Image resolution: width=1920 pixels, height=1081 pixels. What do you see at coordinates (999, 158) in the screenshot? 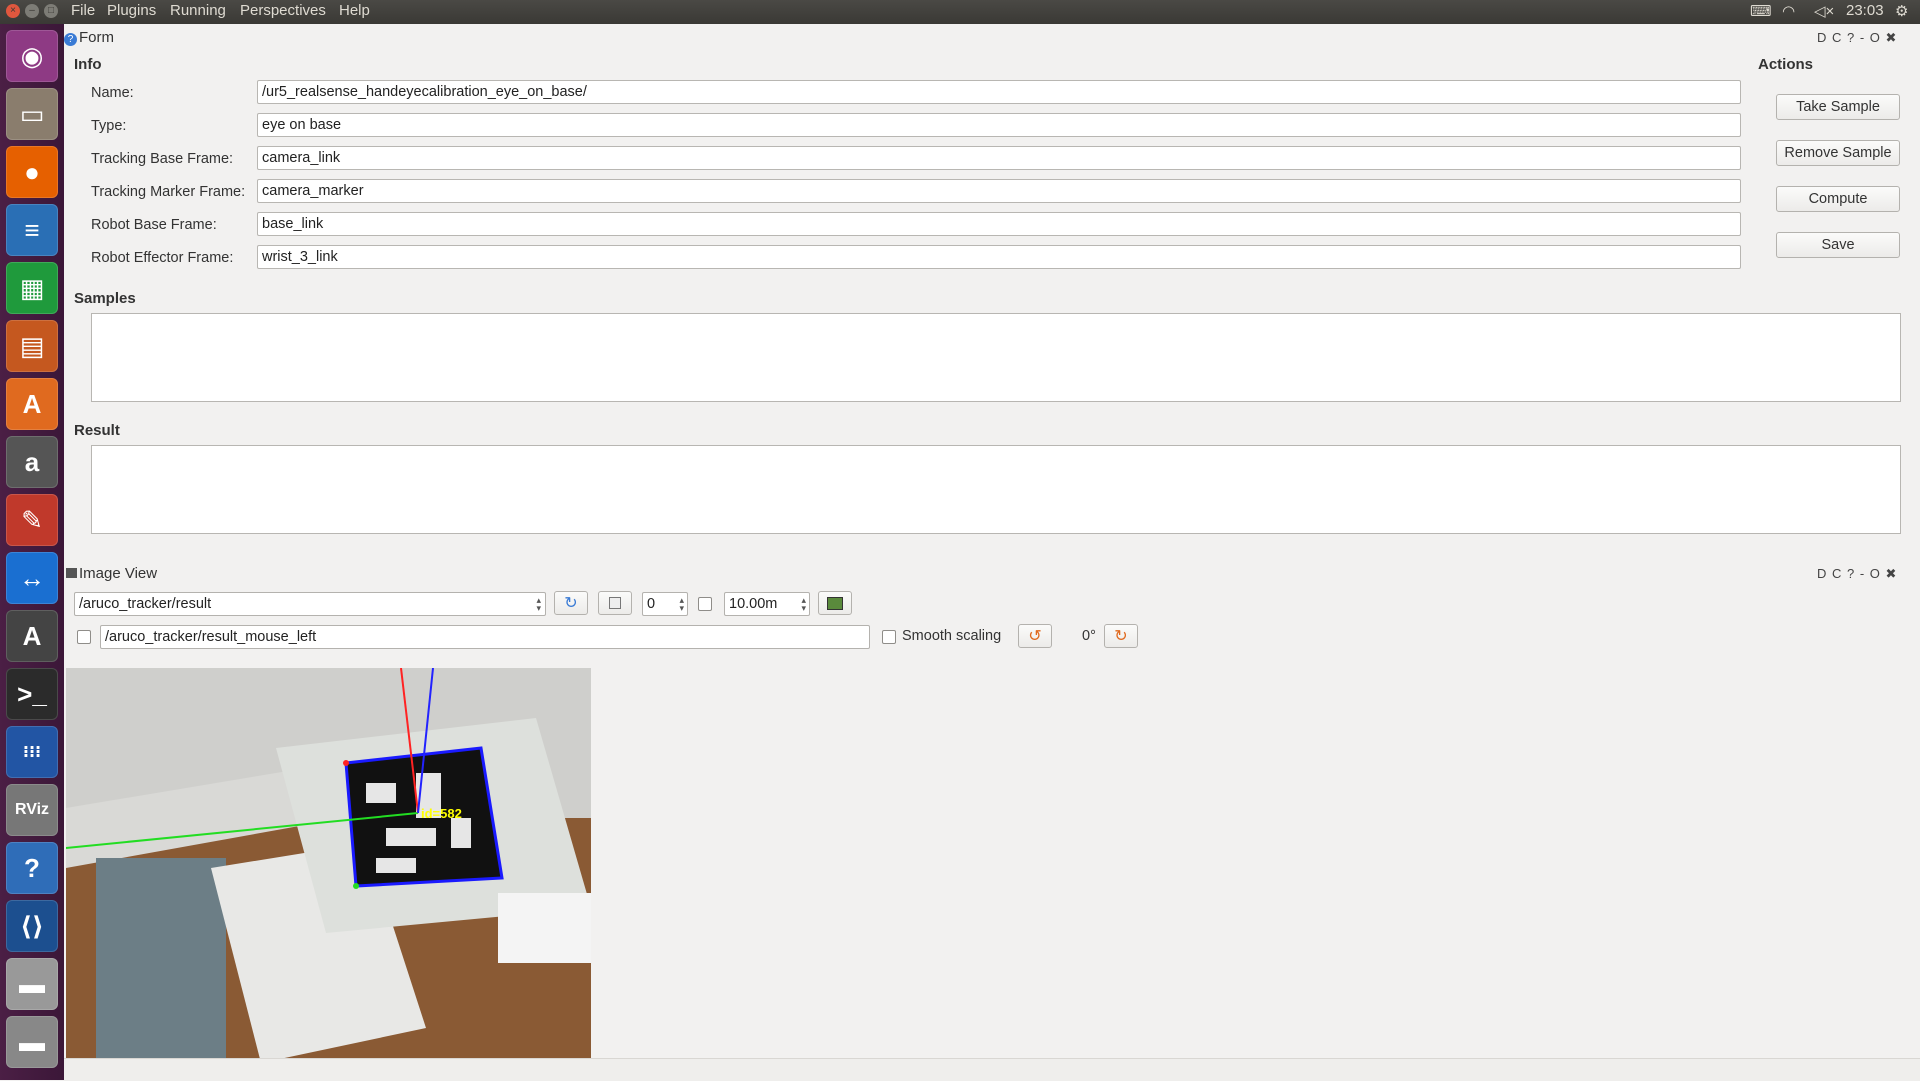
I see `tracking-base-frame-field: camera_link` at bounding box center [999, 158].